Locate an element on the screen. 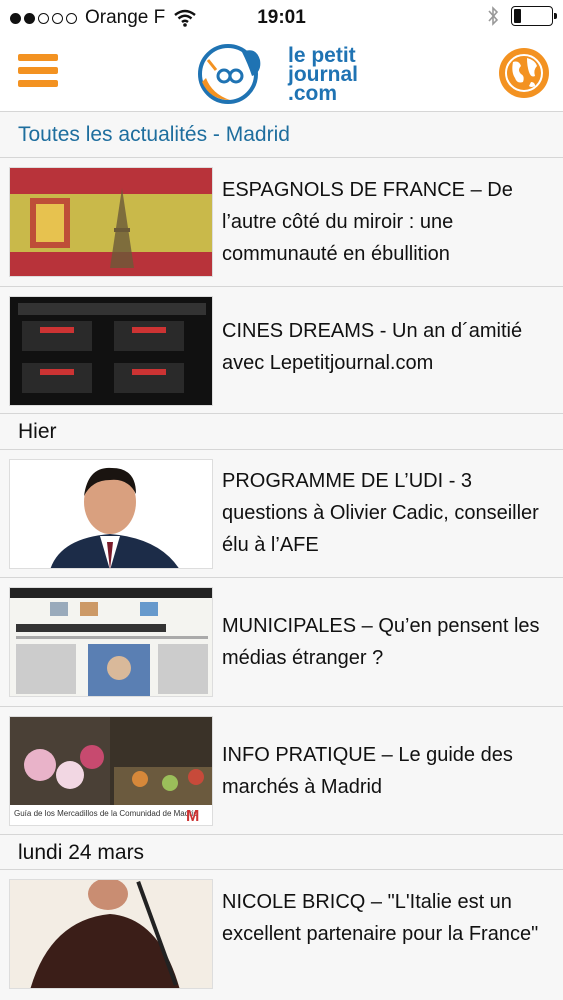 This screenshot has height=1000, width=563. site-logo: le petit journal .com is located at coordinates (285, 74).